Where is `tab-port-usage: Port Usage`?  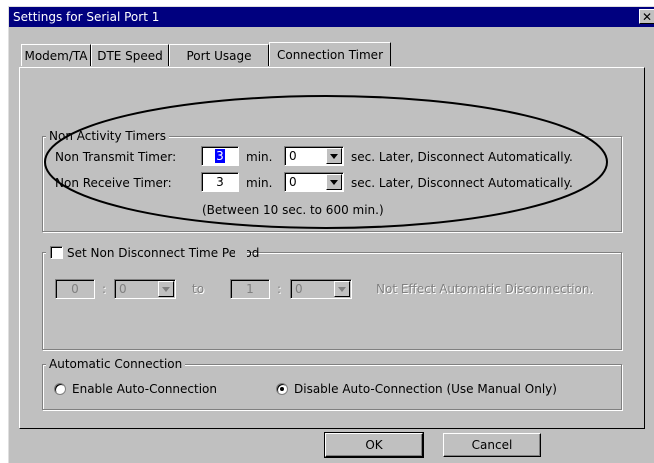 tab-port-usage: Port Usage is located at coordinates (219, 55).